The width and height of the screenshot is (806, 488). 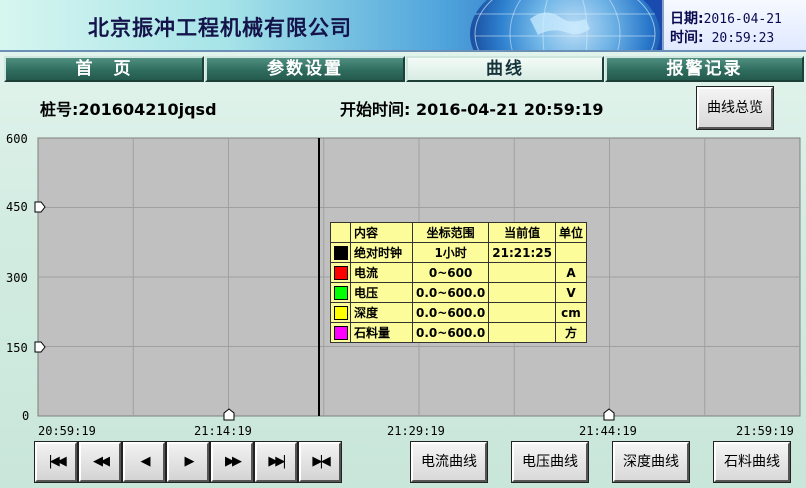 I want to click on x-tick-label: 21:59:19, so click(x=765, y=431).